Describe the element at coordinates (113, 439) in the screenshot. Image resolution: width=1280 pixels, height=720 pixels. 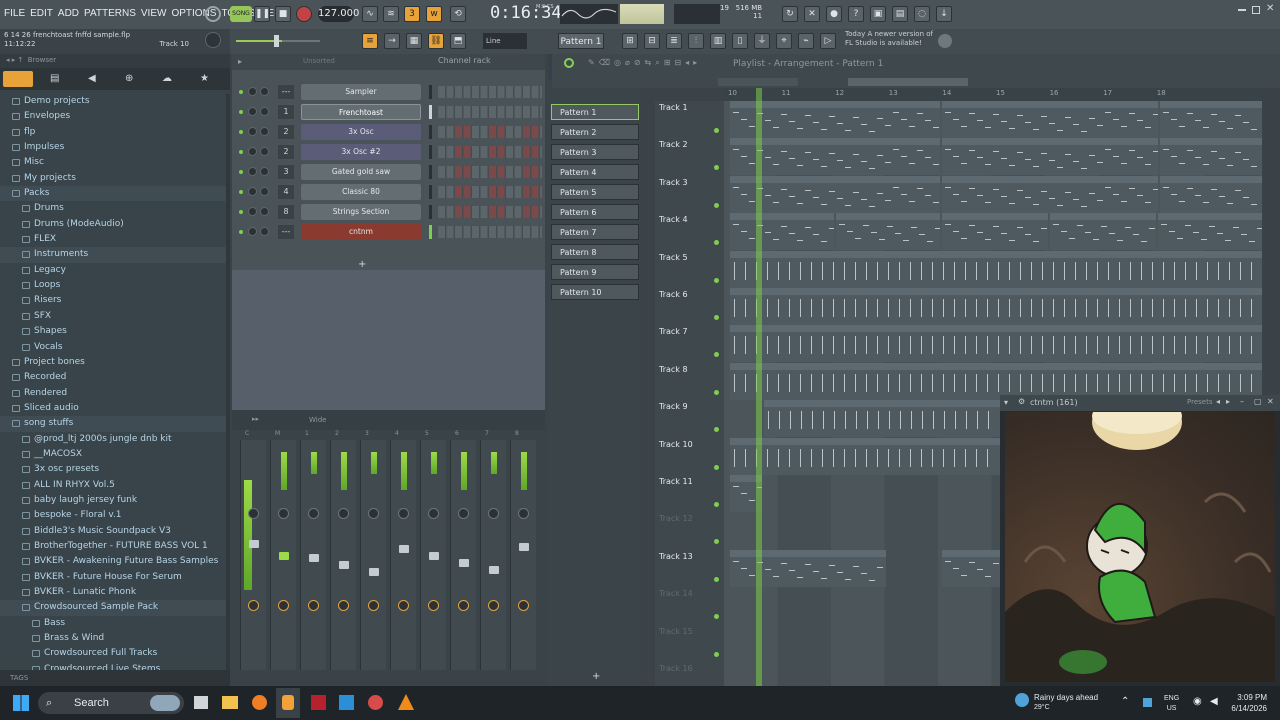
I see `browser-item: @prod_ltj 2000s jungle dnb kit` at that location.